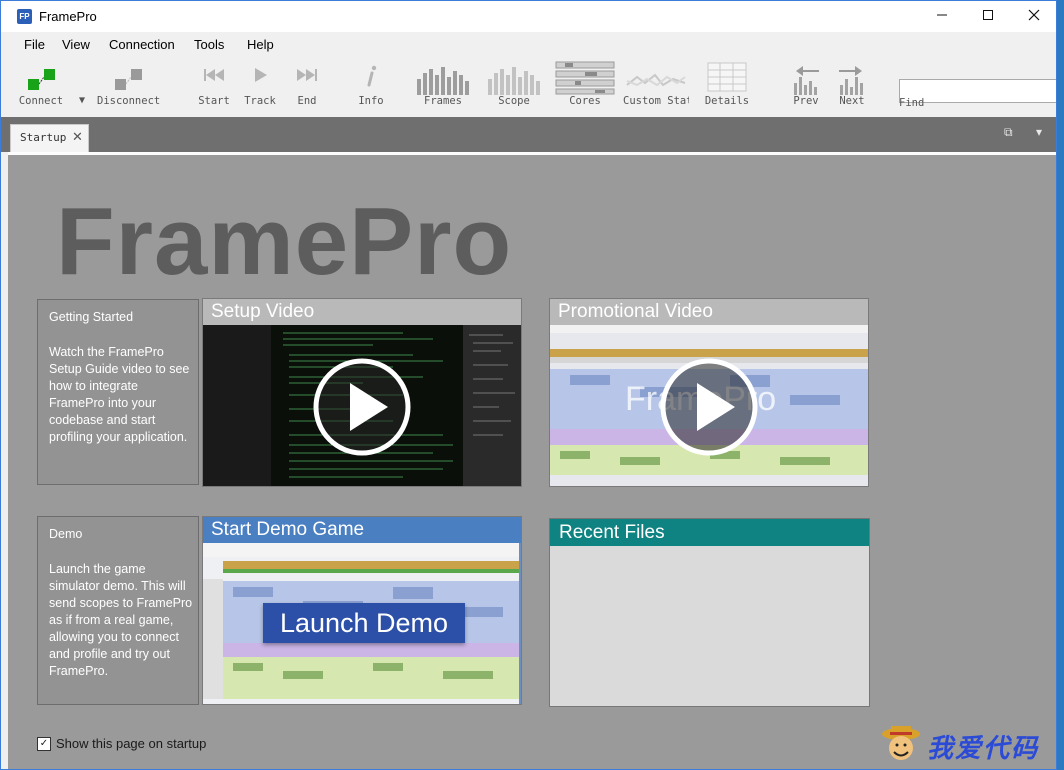 The height and width of the screenshot is (770, 1064). I want to click on cores-button: Cores, so click(585, 87).